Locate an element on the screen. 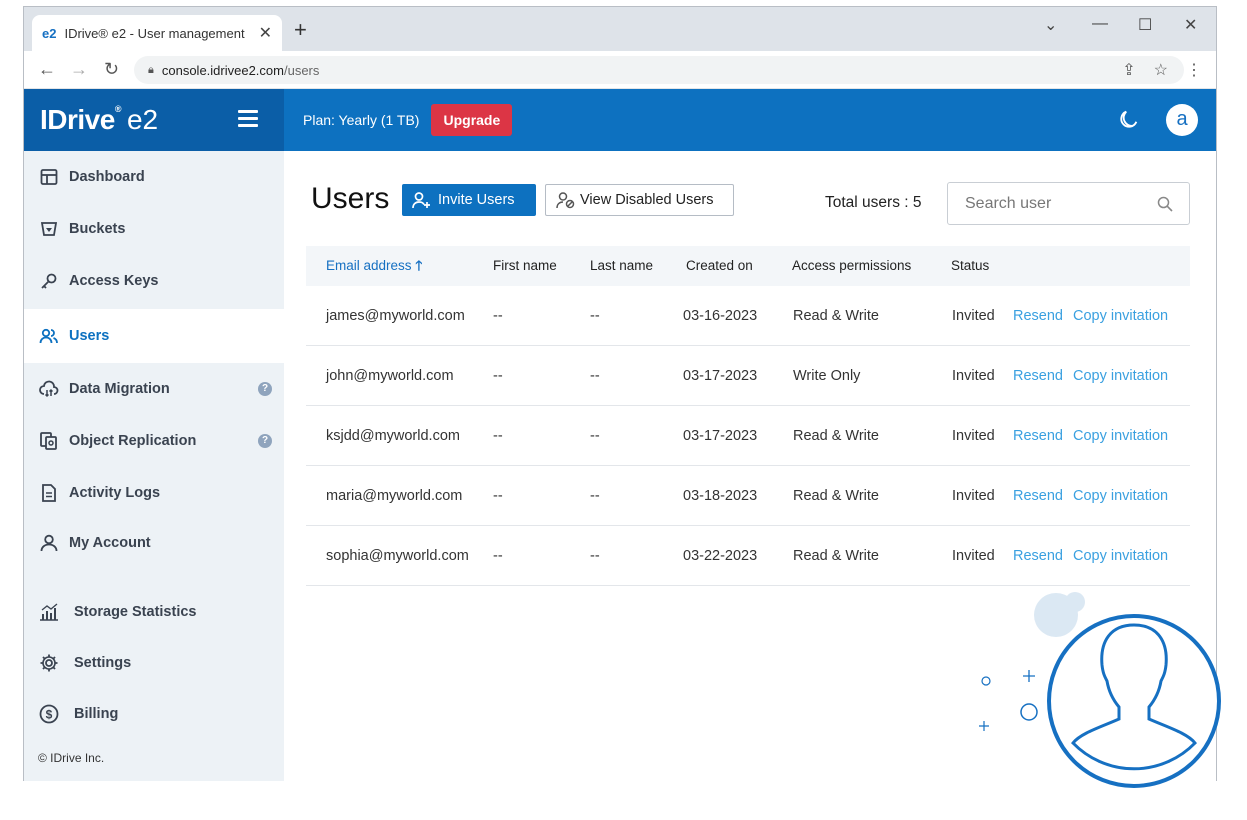  sidebar-item-label: Settings is located at coordinates (103, 663).